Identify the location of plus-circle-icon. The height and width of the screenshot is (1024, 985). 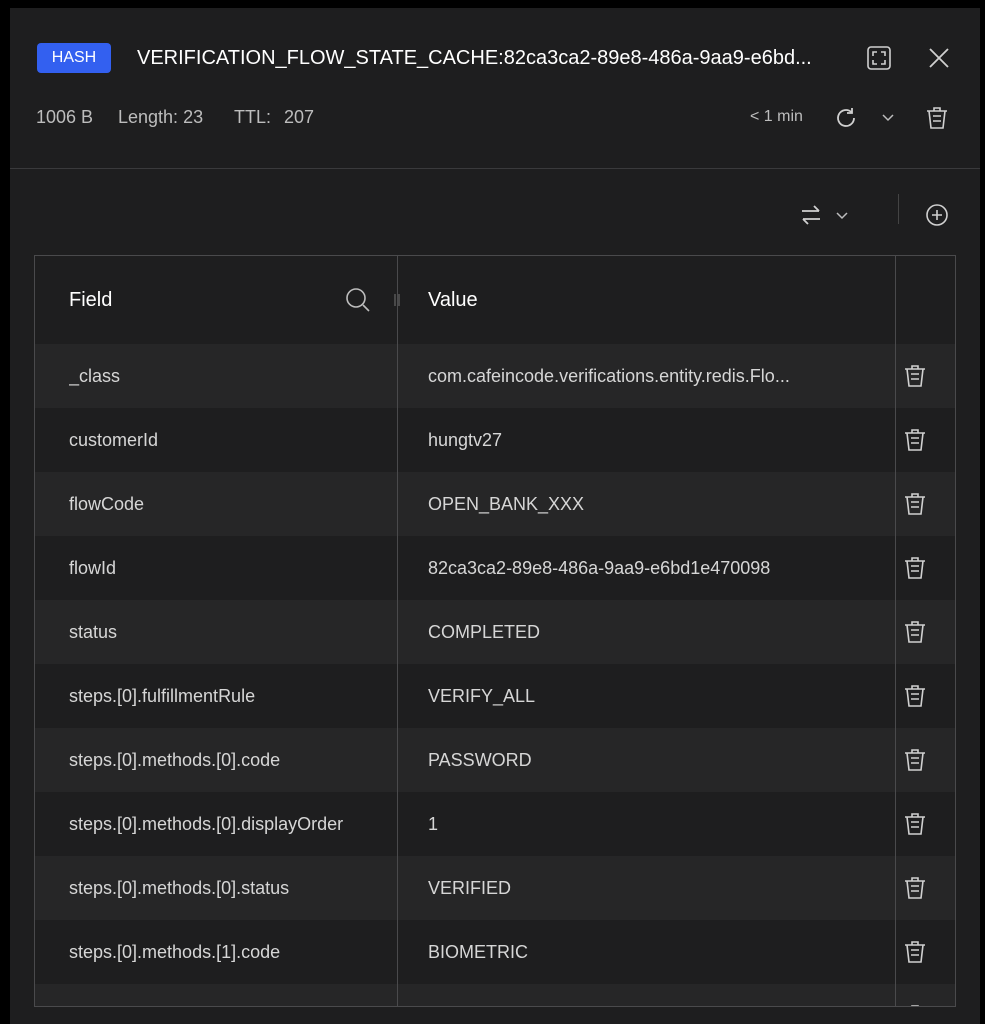
(937, 215).